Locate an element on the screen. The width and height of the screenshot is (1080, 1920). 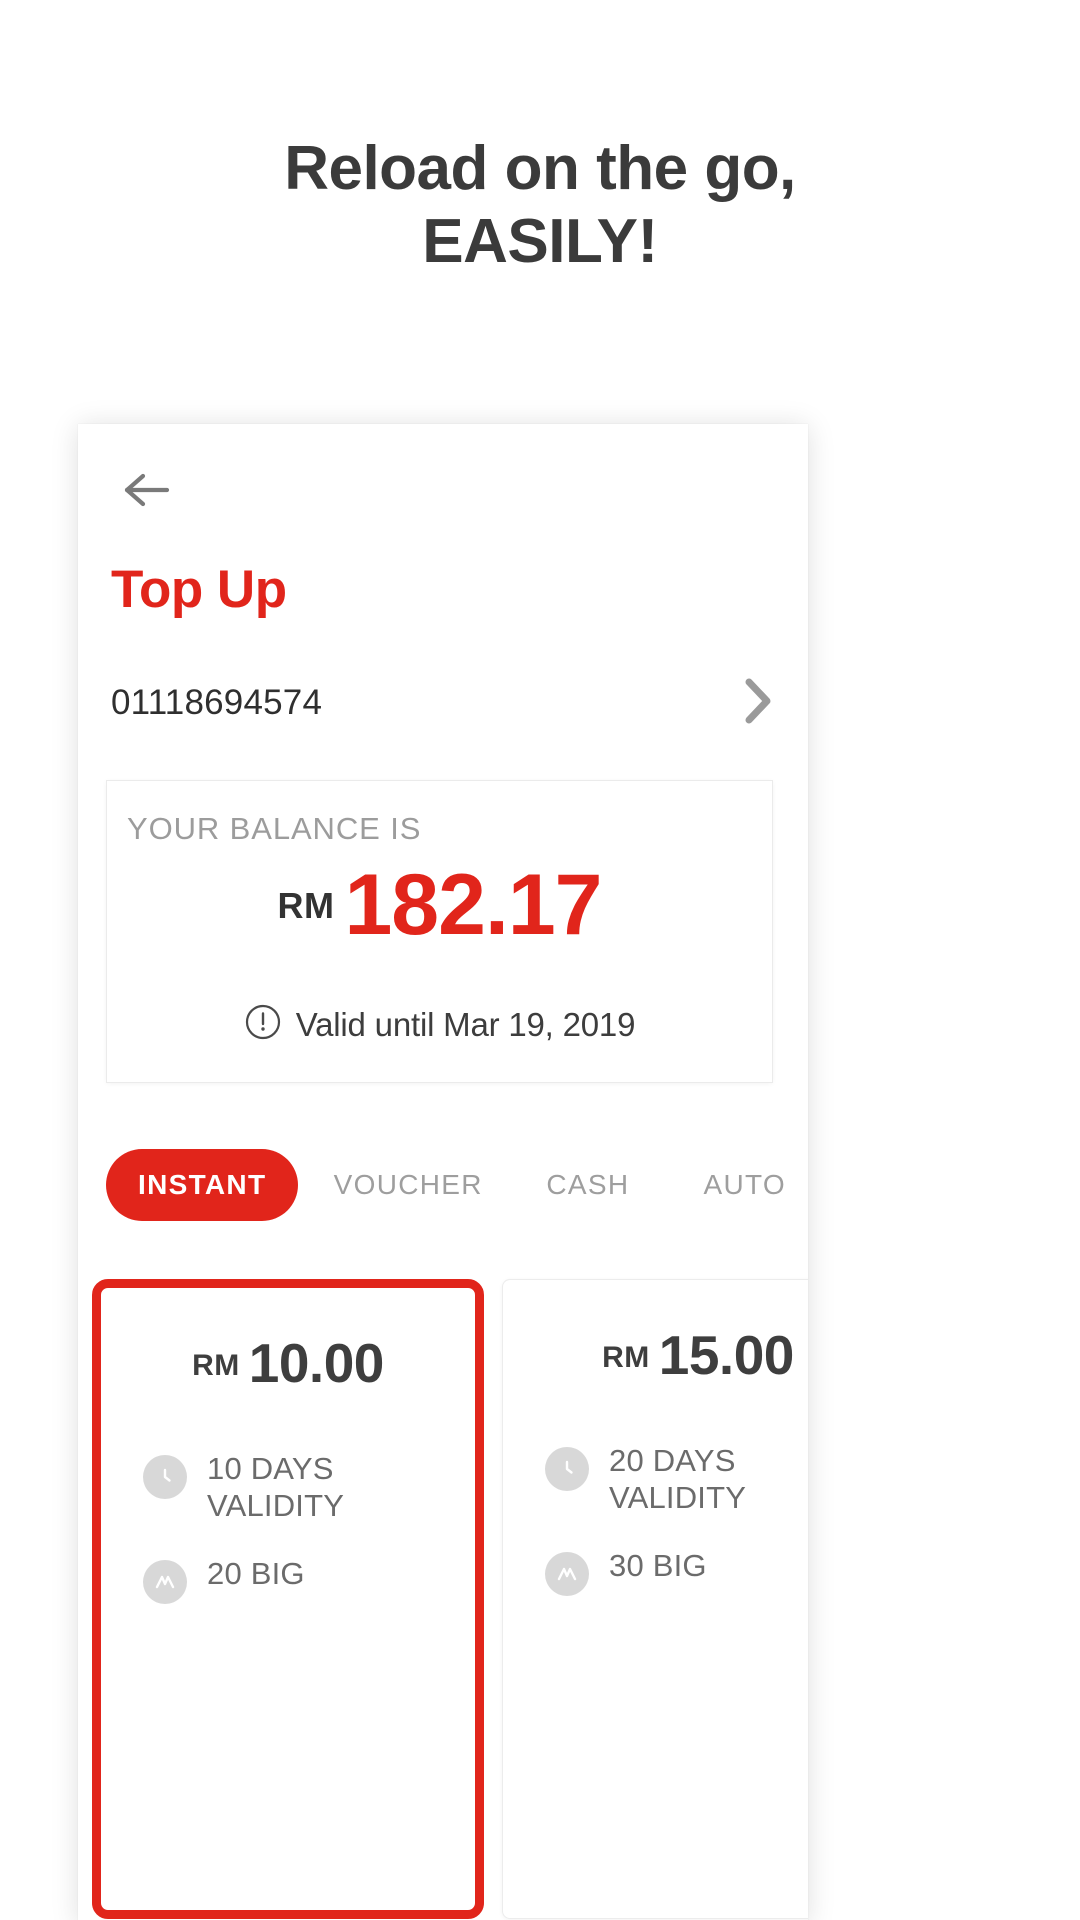
balance-validity-row: Valid until Mar 19, 2019 is located at coordinates (439, 1024).